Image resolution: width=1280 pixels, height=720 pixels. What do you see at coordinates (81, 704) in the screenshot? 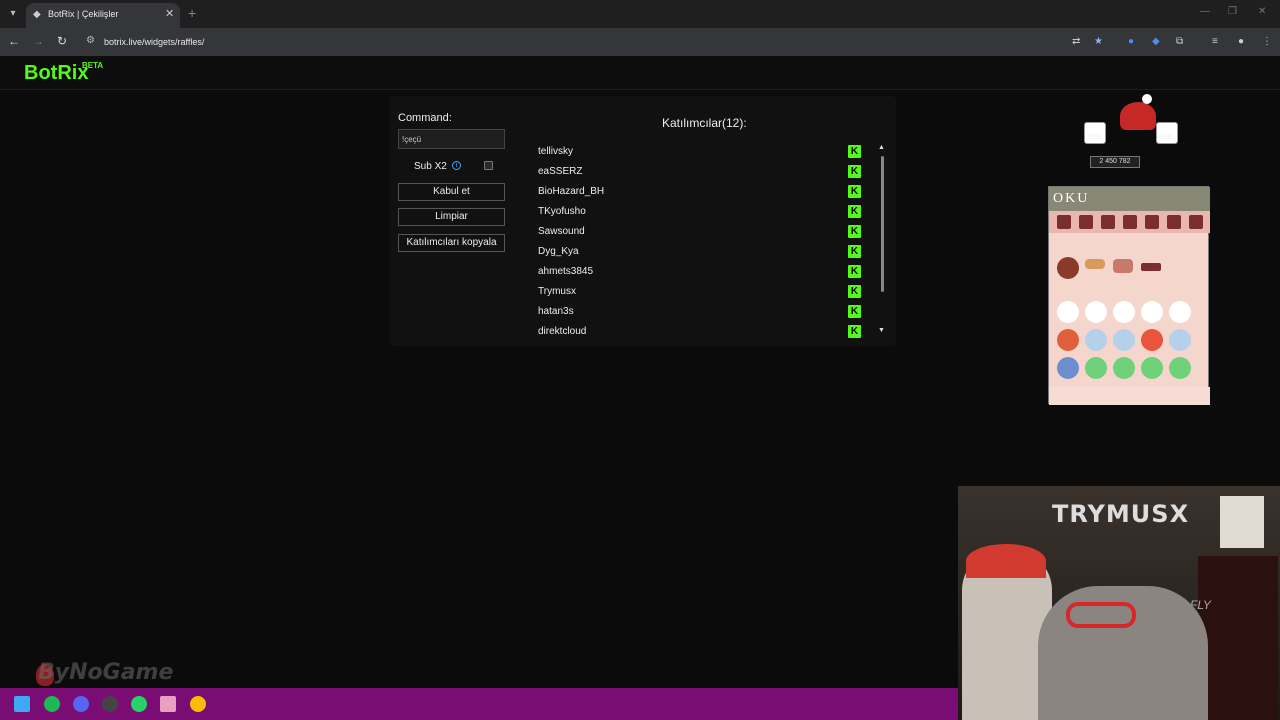
I see `discord-icon` at bounding box center [81, 704].